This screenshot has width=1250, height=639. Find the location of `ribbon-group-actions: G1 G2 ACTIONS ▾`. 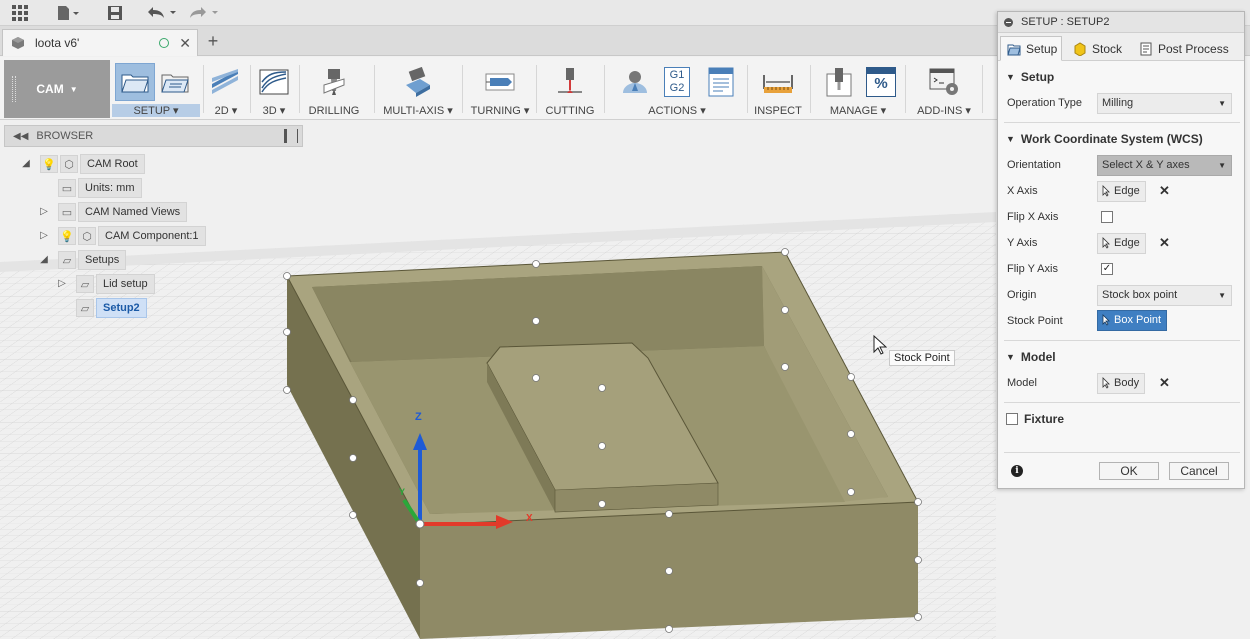

ribbon-group-actions: G1 G2 ACTIONS ▾ is located at coordinates (677, 89).